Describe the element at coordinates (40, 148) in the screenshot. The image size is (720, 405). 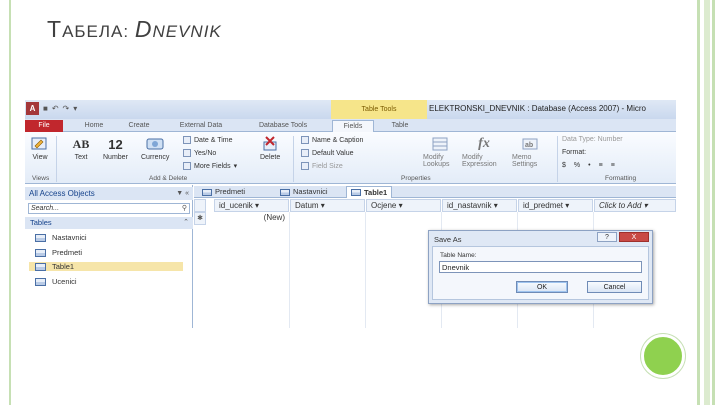
I see `view-button: View` at that location.